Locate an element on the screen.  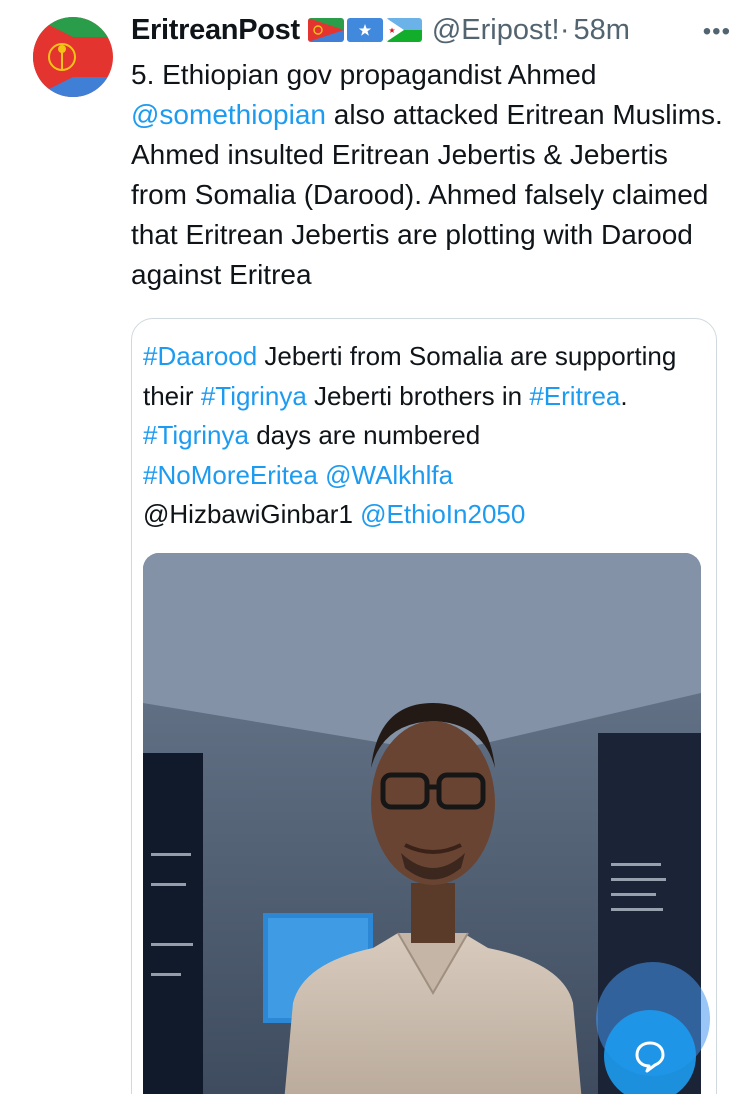
hashtag-link: #NoMoreEritea is located at coordinates (230, 475).